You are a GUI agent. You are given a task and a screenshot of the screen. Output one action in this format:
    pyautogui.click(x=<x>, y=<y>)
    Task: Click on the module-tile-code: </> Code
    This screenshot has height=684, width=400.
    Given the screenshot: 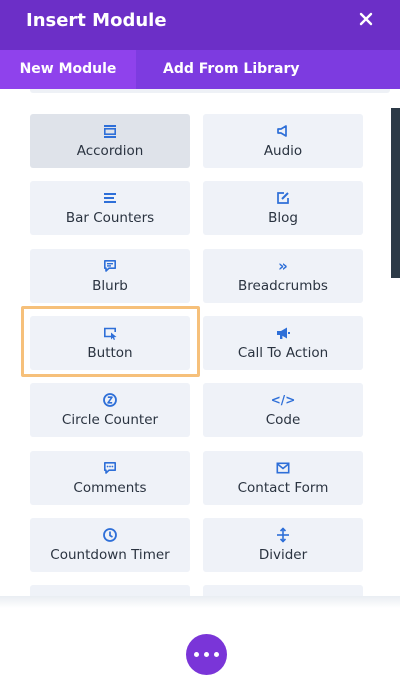 What is the action you would take?
    pyautogui.click(x=283, y=410)
    